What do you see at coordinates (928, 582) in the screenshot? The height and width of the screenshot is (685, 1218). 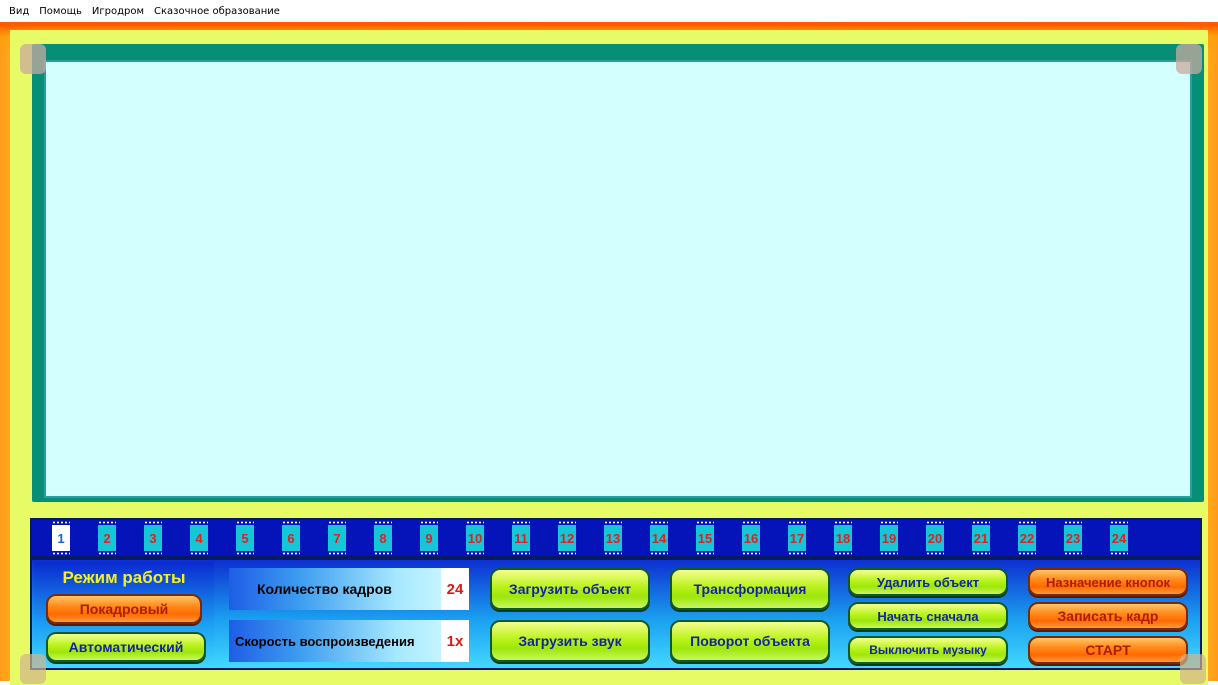 I see `delete-object-button: Удалить объект` at bounding box center [928, 582].